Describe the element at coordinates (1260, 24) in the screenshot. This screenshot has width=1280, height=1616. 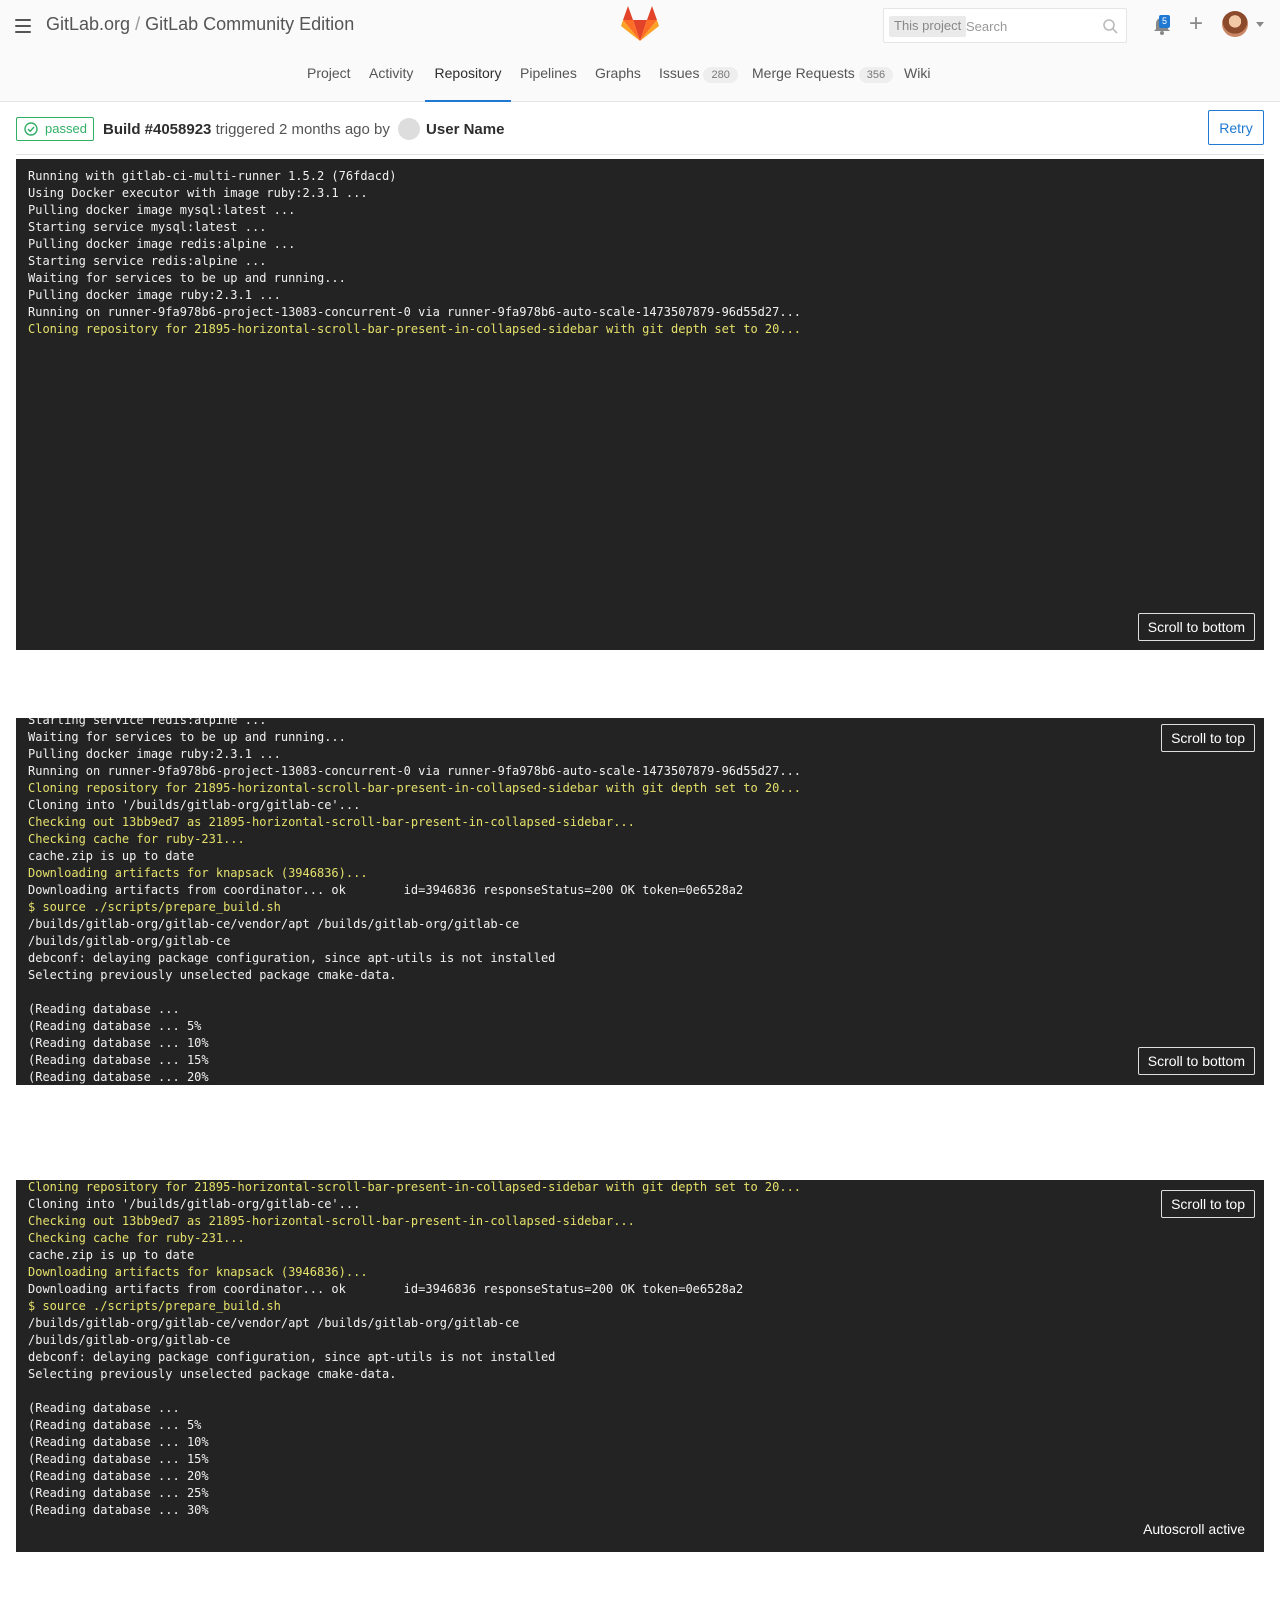
I see `chevron-down-icon` at that location.